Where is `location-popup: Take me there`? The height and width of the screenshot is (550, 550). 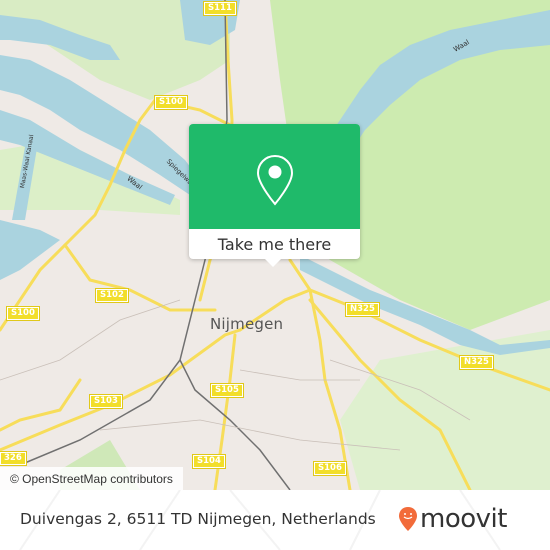
location-popup: Take me there is located at coordinates (274, 195).